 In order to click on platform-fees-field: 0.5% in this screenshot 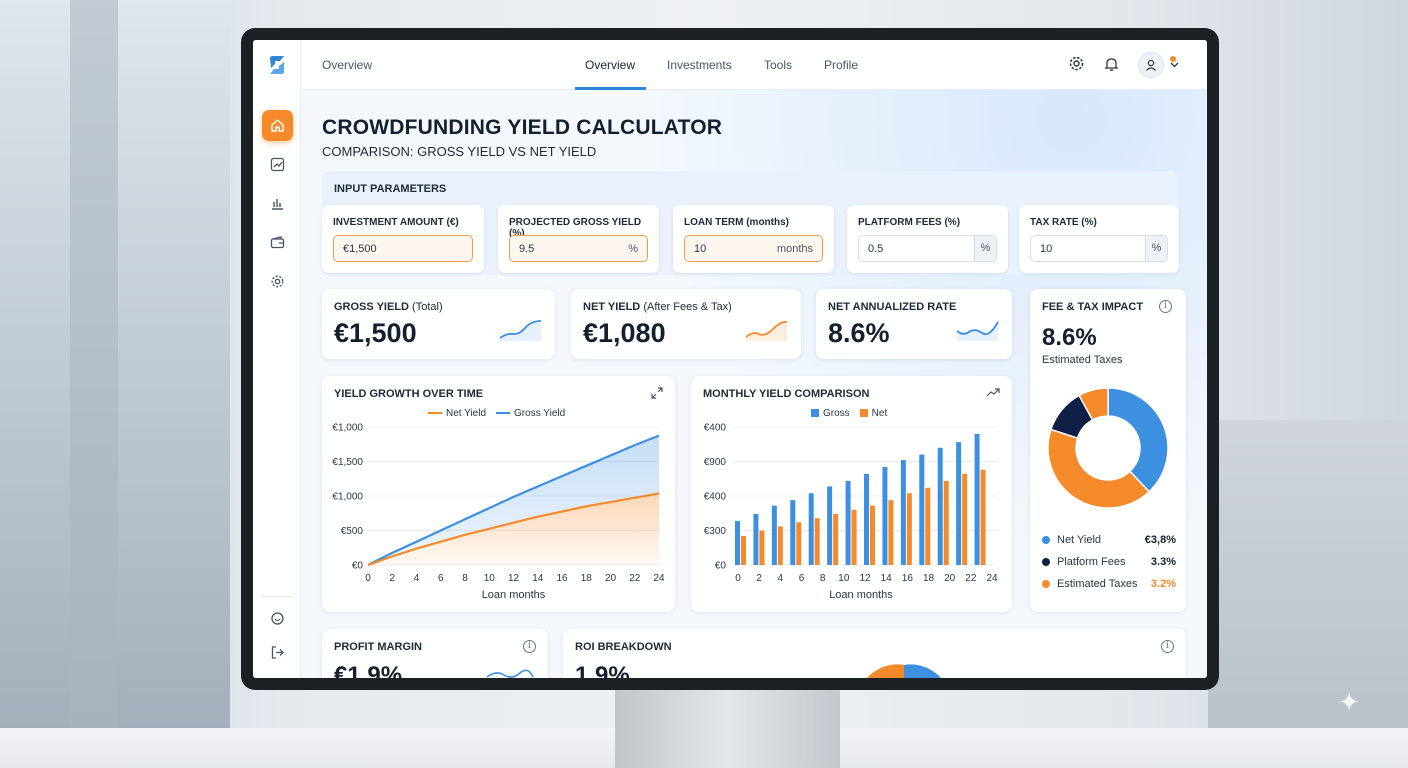, I will do `click(927, 248)`.